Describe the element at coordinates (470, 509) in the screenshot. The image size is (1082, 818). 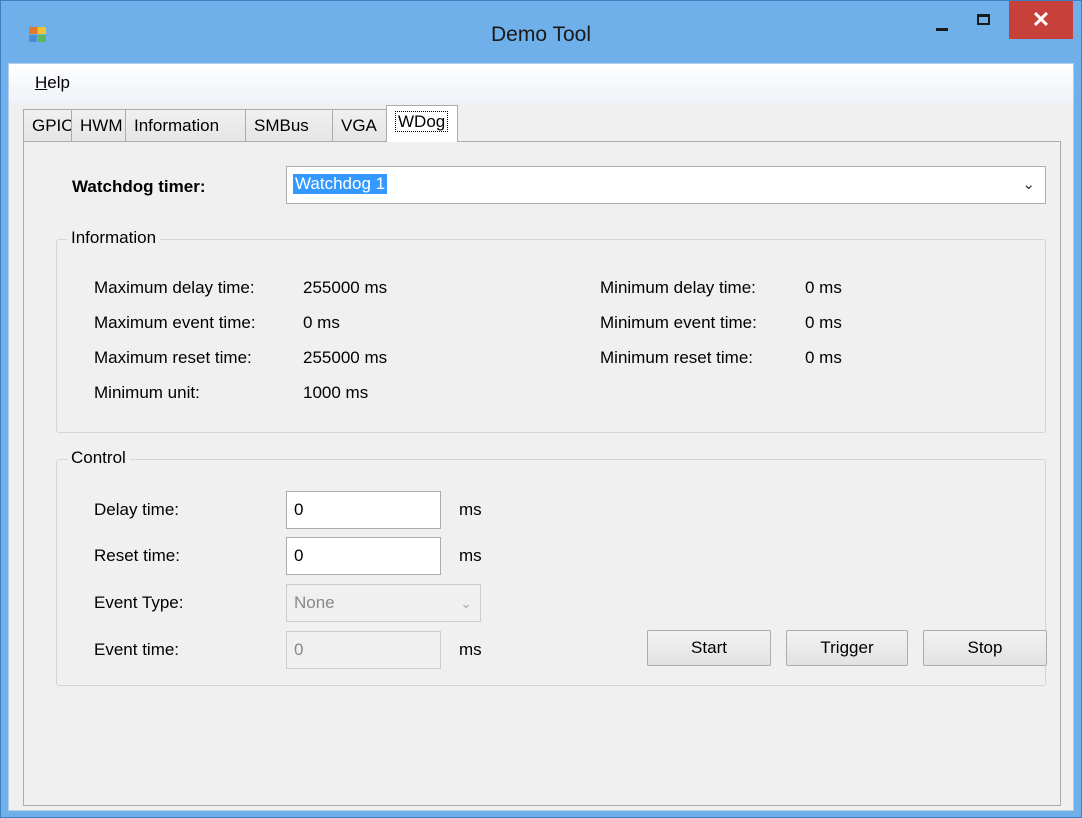
I see `delay-time-unit: ms` at that location.